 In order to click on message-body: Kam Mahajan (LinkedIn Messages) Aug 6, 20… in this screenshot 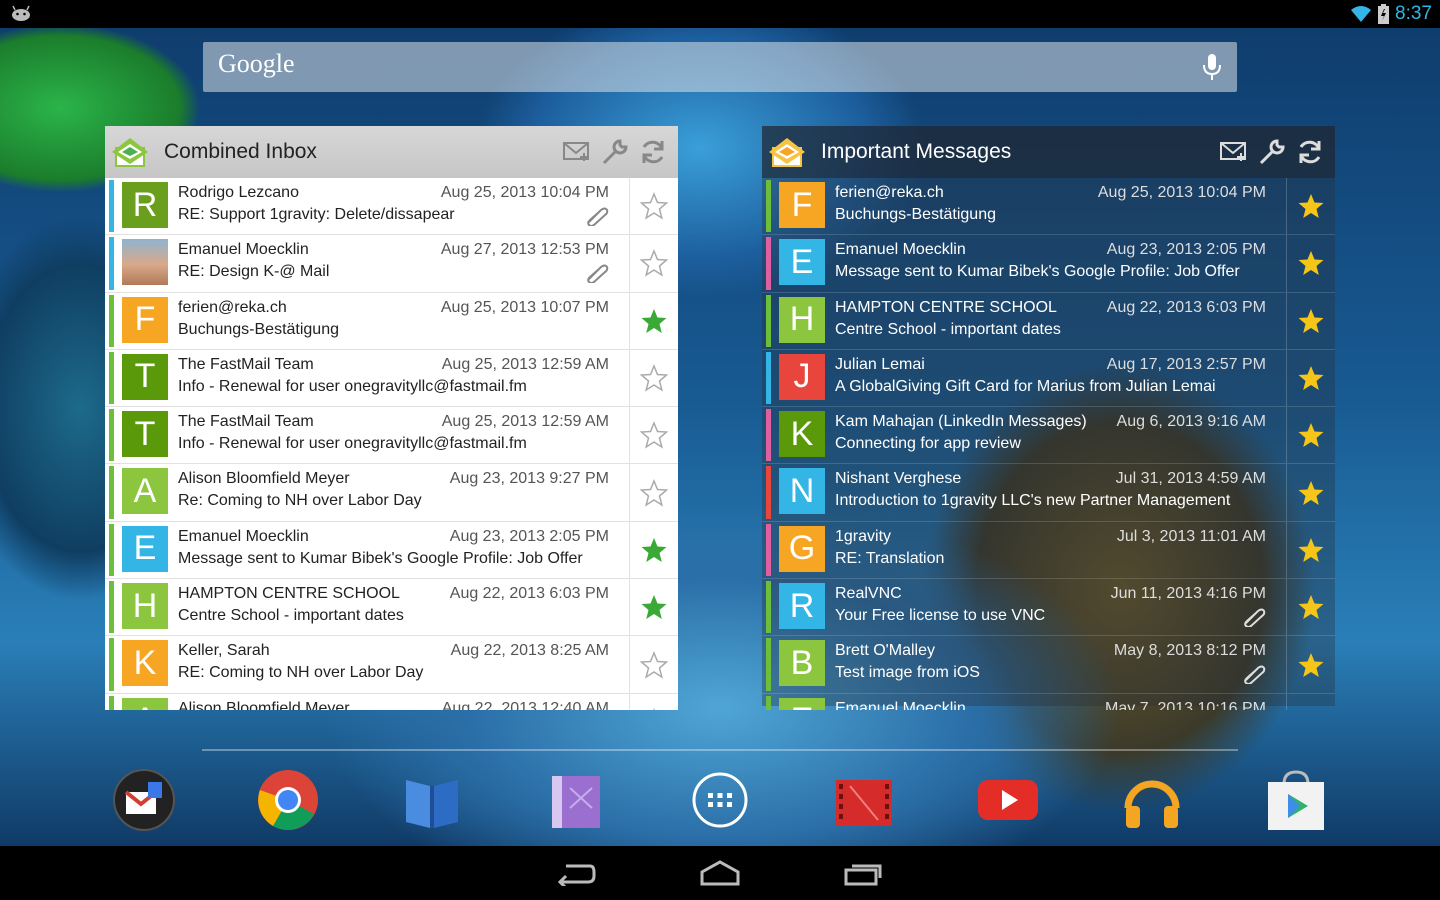, I will do `click(1057, 435)`.